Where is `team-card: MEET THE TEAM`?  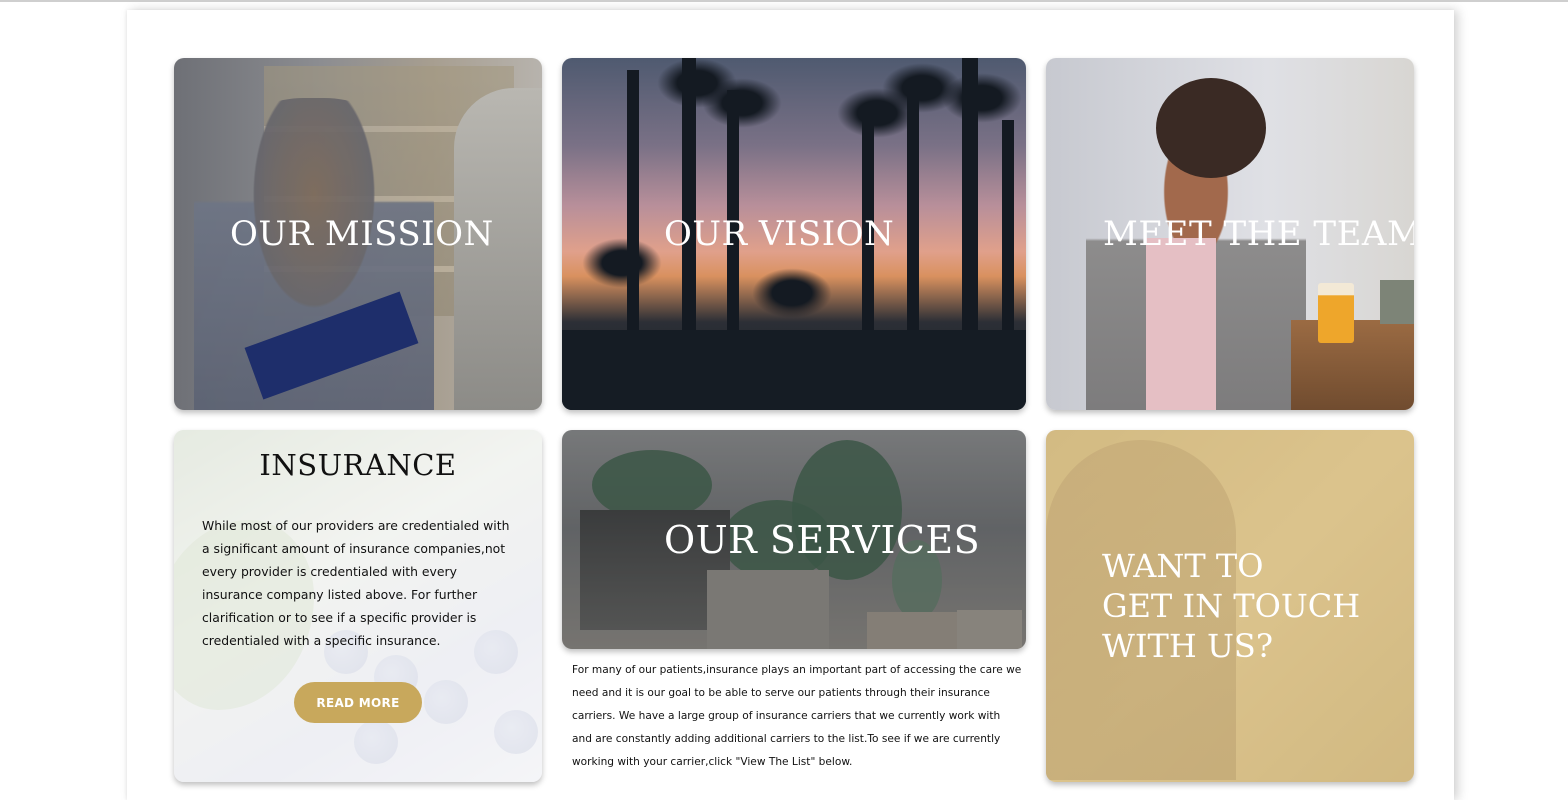 team-card: MEET THE TEAM is located at coordinates (1230, 234).